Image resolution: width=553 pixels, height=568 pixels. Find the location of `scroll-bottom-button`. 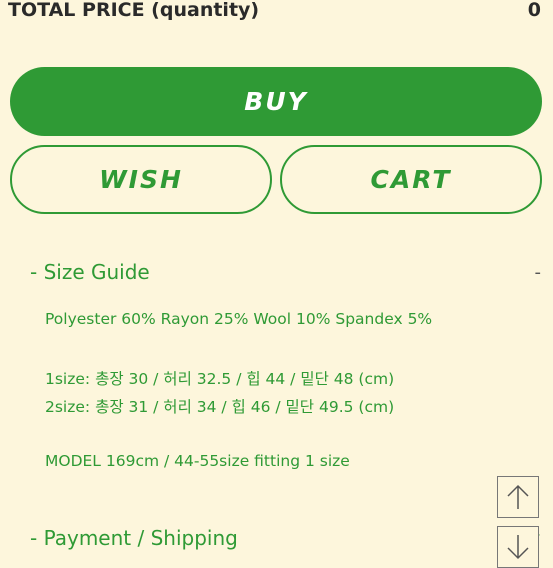

scroll-bottom-button is located at coordinates (518, 547).